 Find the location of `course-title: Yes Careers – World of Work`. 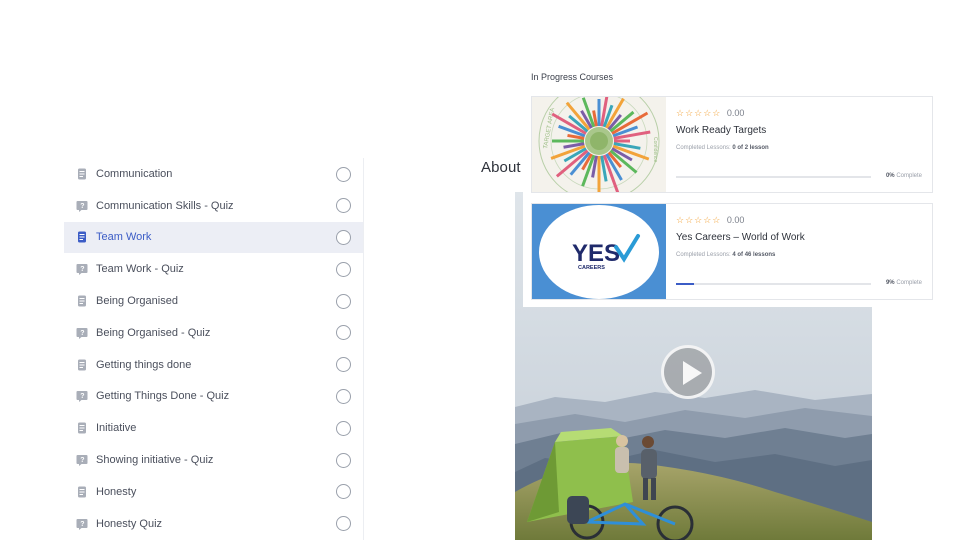

course-title: Yes Careers – World of Work is located at coordinates (740, 237).